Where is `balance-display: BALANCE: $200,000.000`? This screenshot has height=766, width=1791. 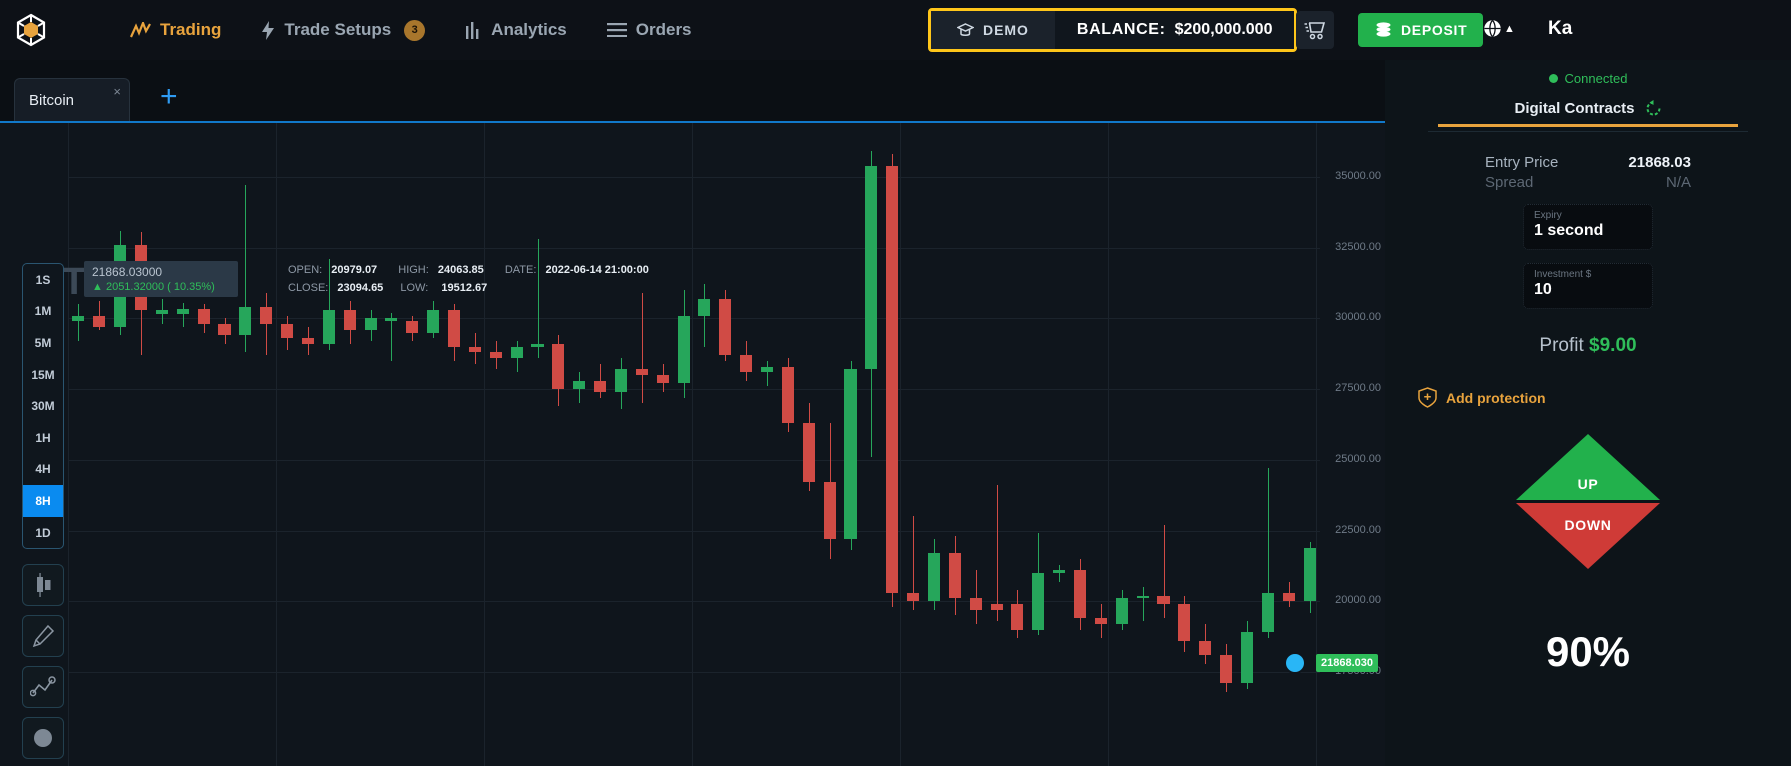
balance-display: BALANCE: $200,000.000 is located at coordinates (1174, 30).